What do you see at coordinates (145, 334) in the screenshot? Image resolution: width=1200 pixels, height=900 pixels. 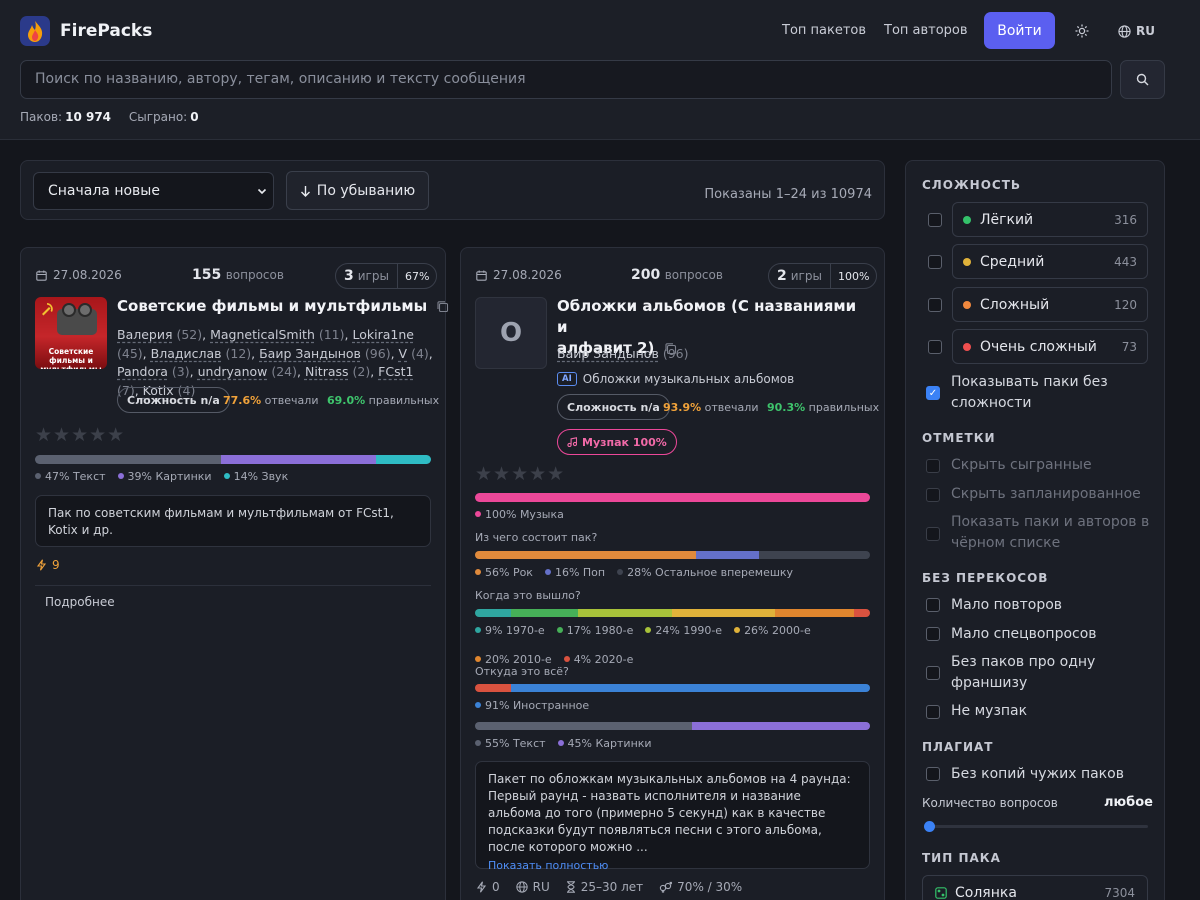 I see `author-link: Валерия` at bounding box center [145, 334].